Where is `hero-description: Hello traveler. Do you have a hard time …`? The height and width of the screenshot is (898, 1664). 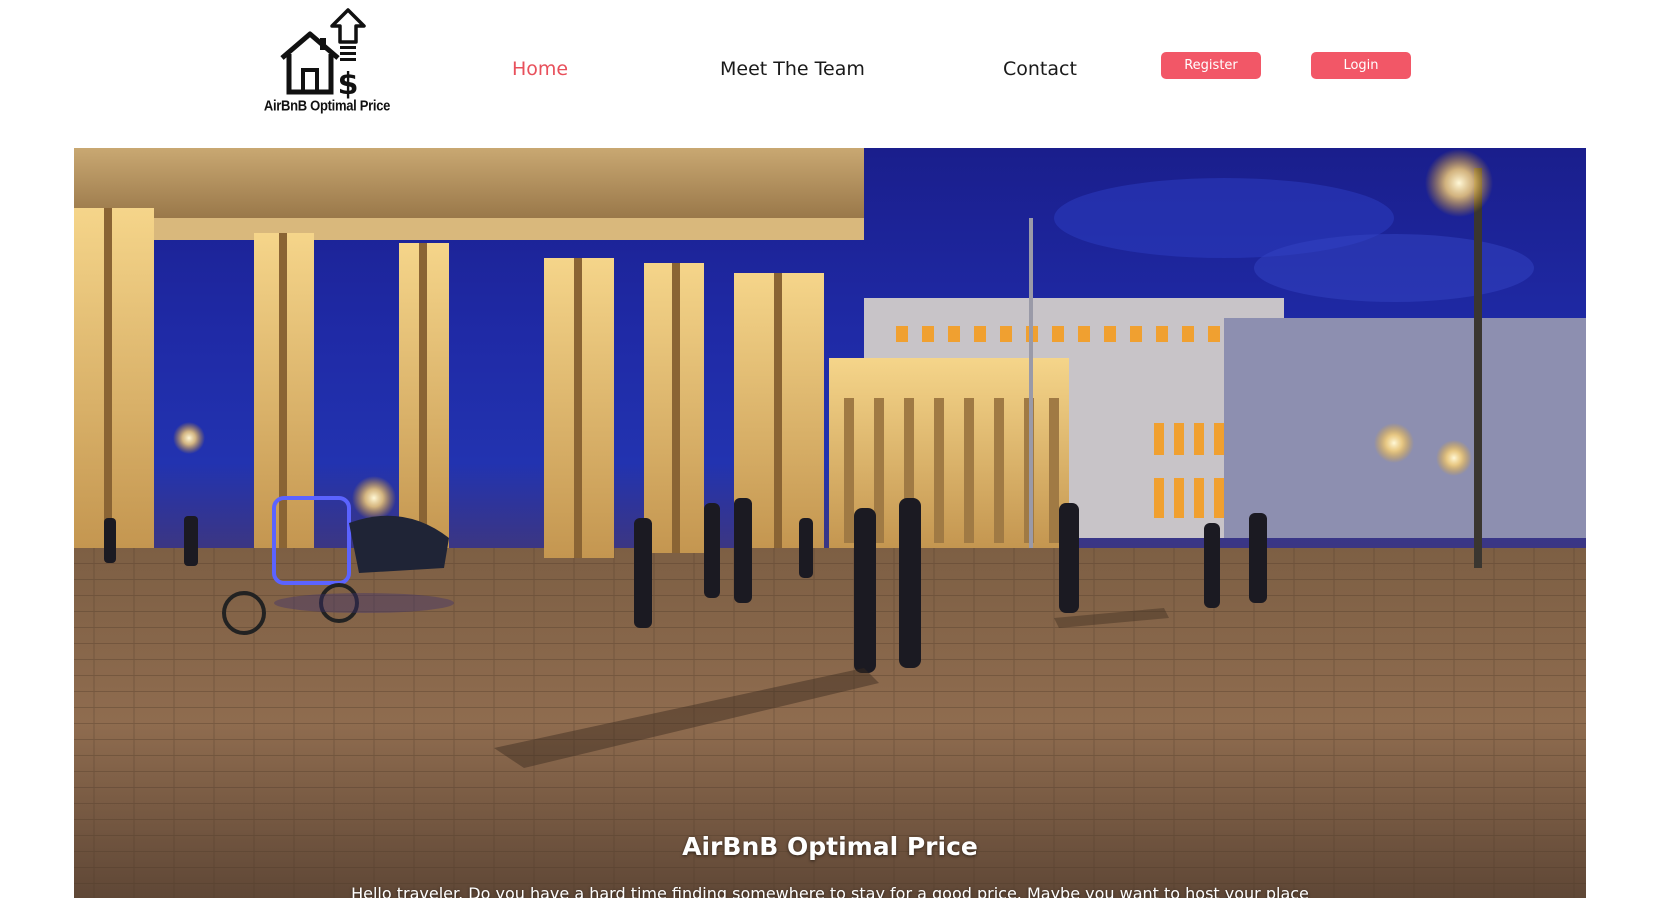
hero-description: Hello traveler. Do you have a hard time … is located at coordinates (830, 891).